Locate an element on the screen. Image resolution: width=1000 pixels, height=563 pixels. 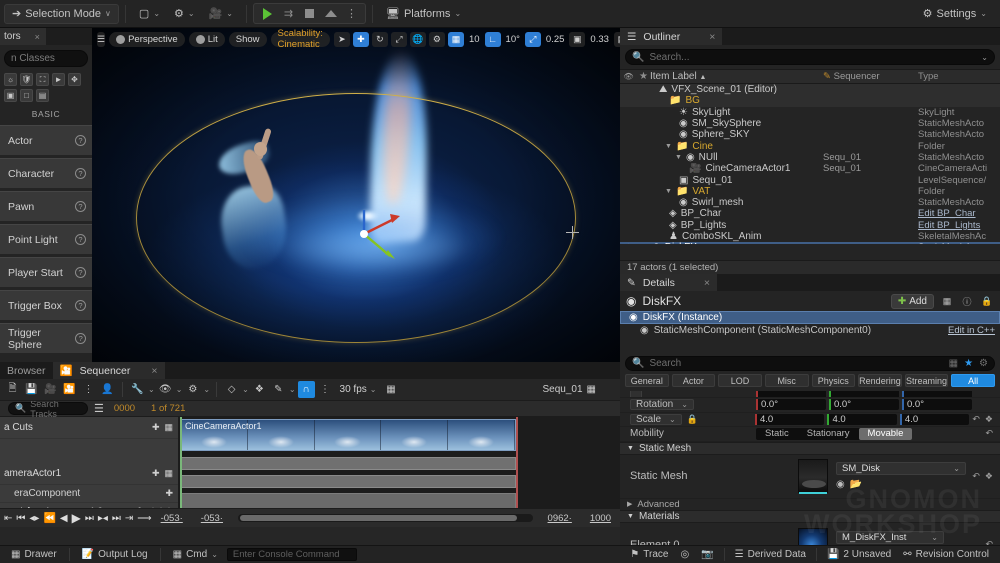
place-actor-item-pawn: Pawn ? is located at coordinates (46, 206).